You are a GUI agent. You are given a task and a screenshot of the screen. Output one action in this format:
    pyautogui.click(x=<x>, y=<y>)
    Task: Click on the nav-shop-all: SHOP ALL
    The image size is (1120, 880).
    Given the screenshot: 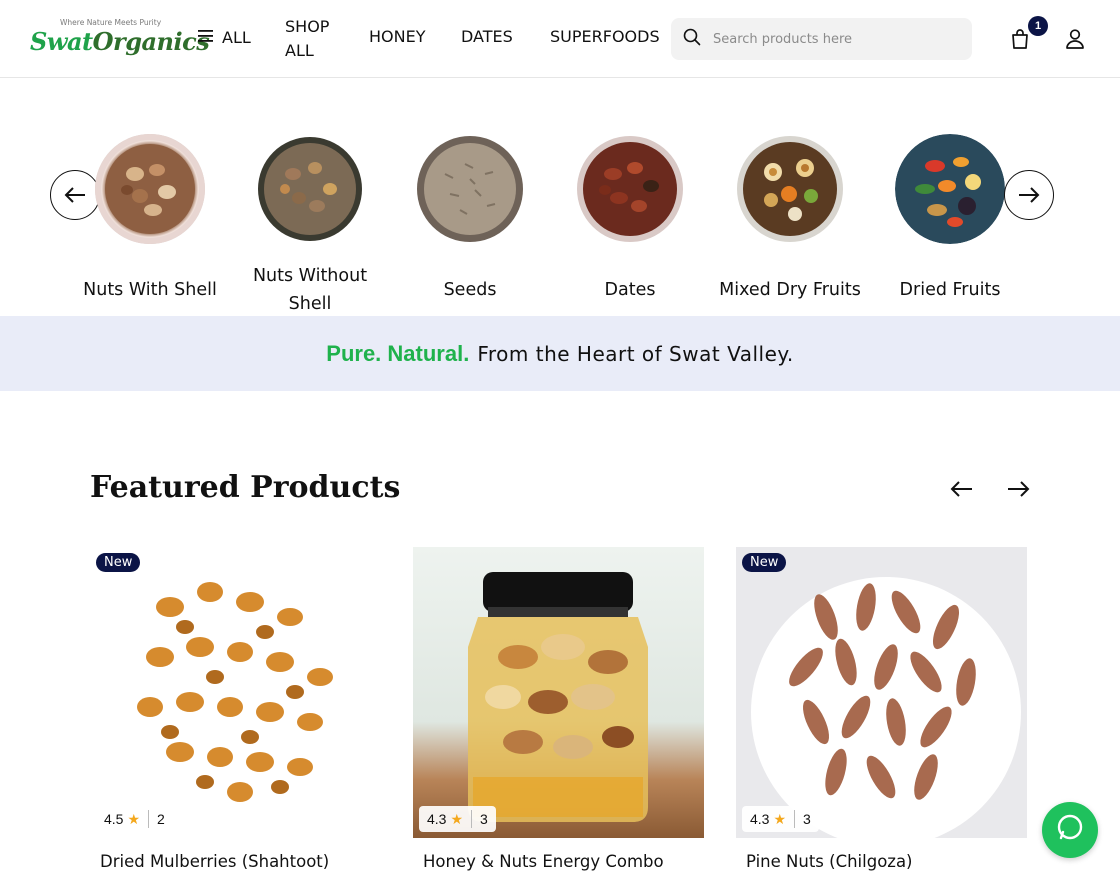 What is the action you would take?
    pyautogui.click(x=315, y=39)
    